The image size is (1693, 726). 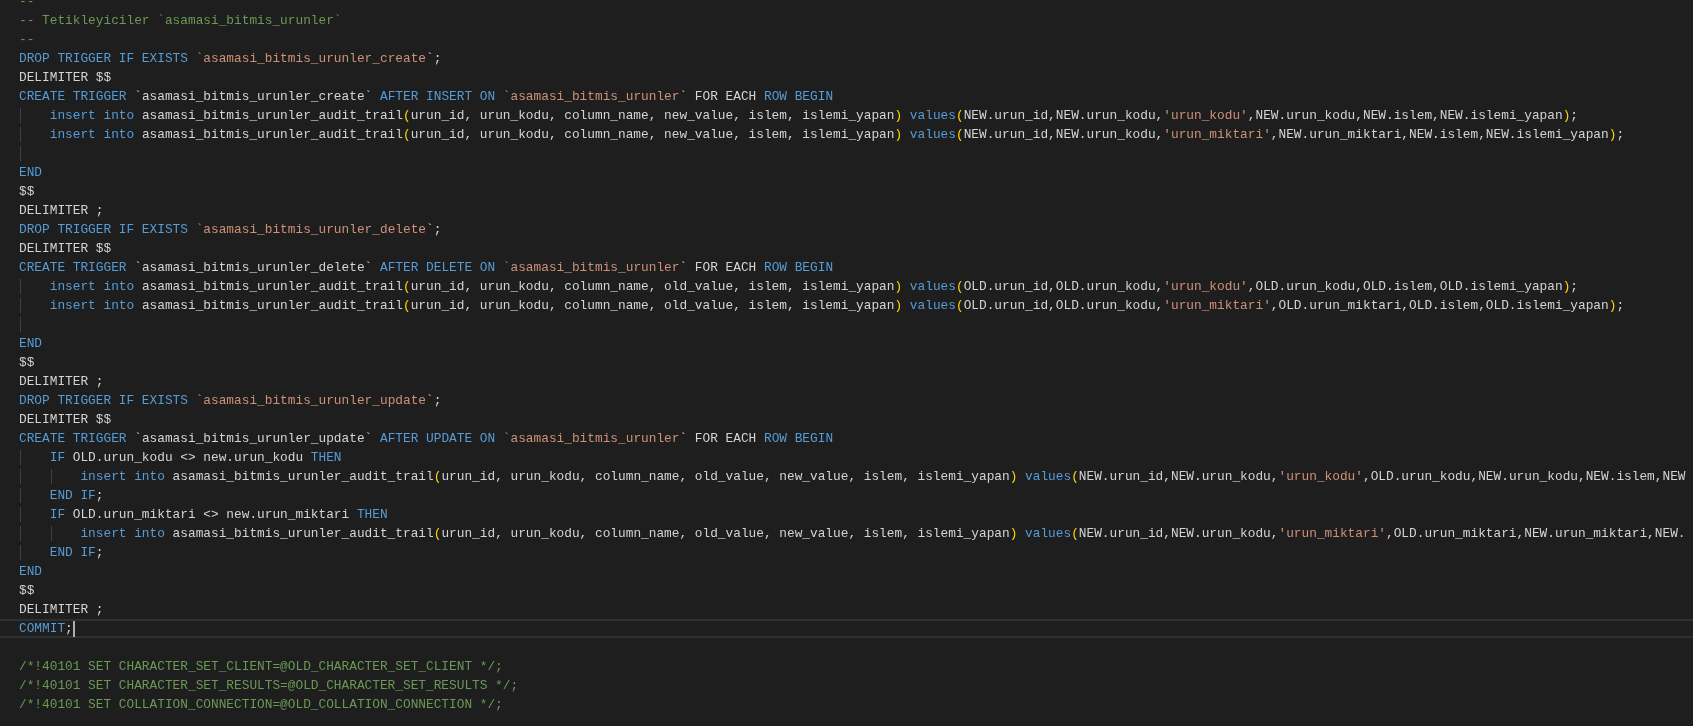 What do you see at coordinates (846, 134) in the screenshot?
I see `code-line: insert into asamasi_bitmis_urunler_audit_trail(urun_id, urun_kodu, column_name, new_value, islem, islemi_yapan) values(NEW.urun_id,NEW.urun_kodu,'urun_miktari',NEW.urun_miktari,NEW.islem,NEW.islemi_yapan);` at bounding box center [846, 134].